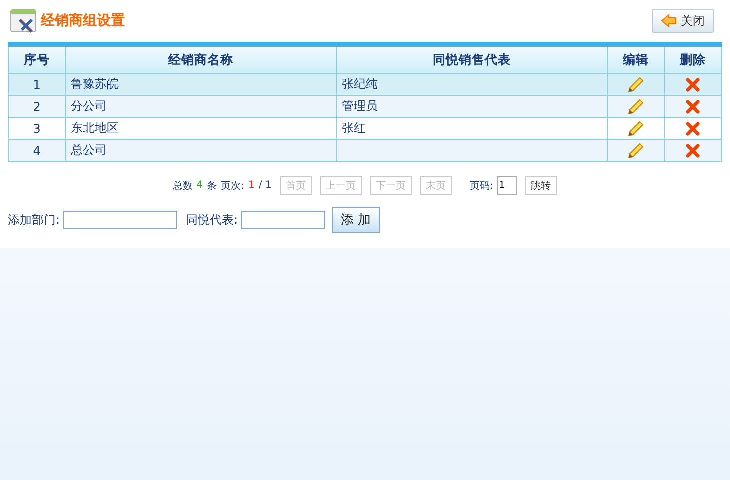  What do you see at coordinates (201, 129) in the screenshot?
I see `table-cell: 东北地区` at bounding box center [201, 129].